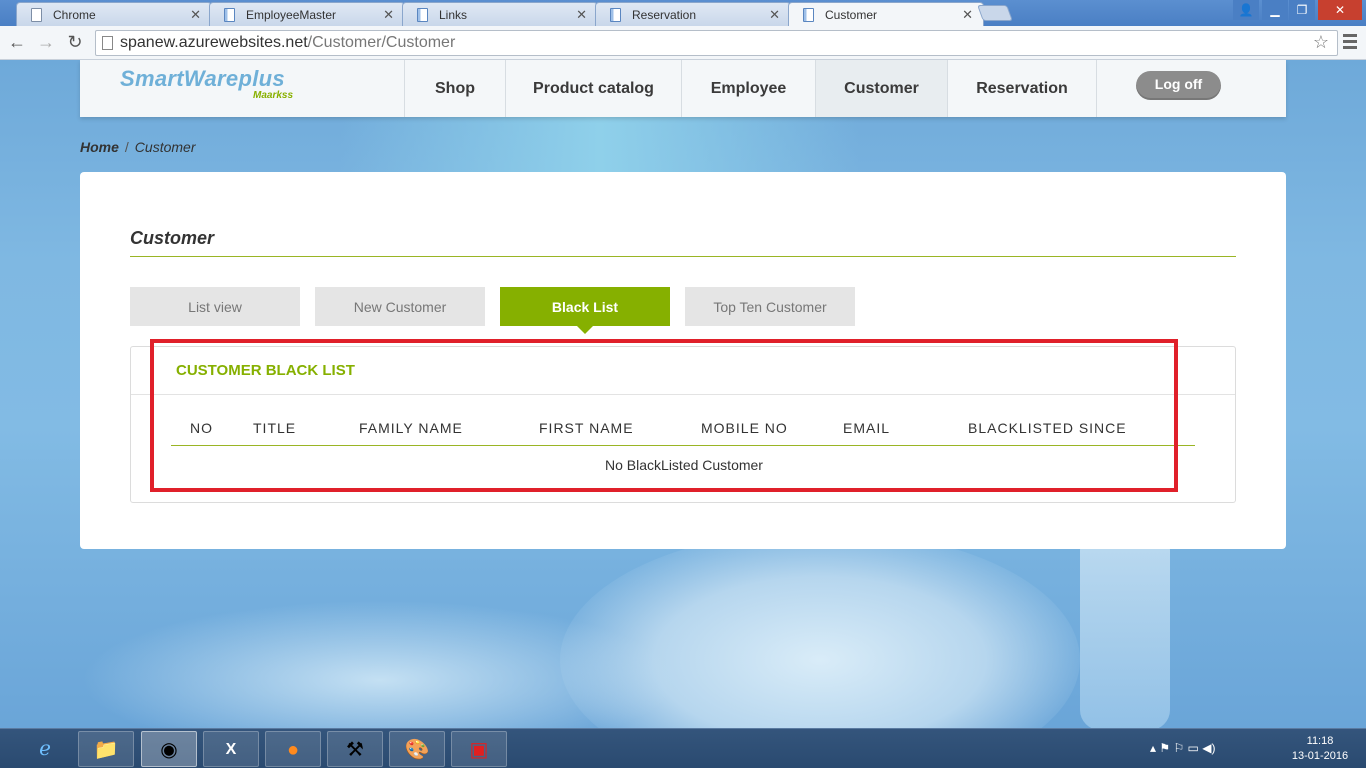  I want to click on firefox-icon: ●, so click(293, 749).